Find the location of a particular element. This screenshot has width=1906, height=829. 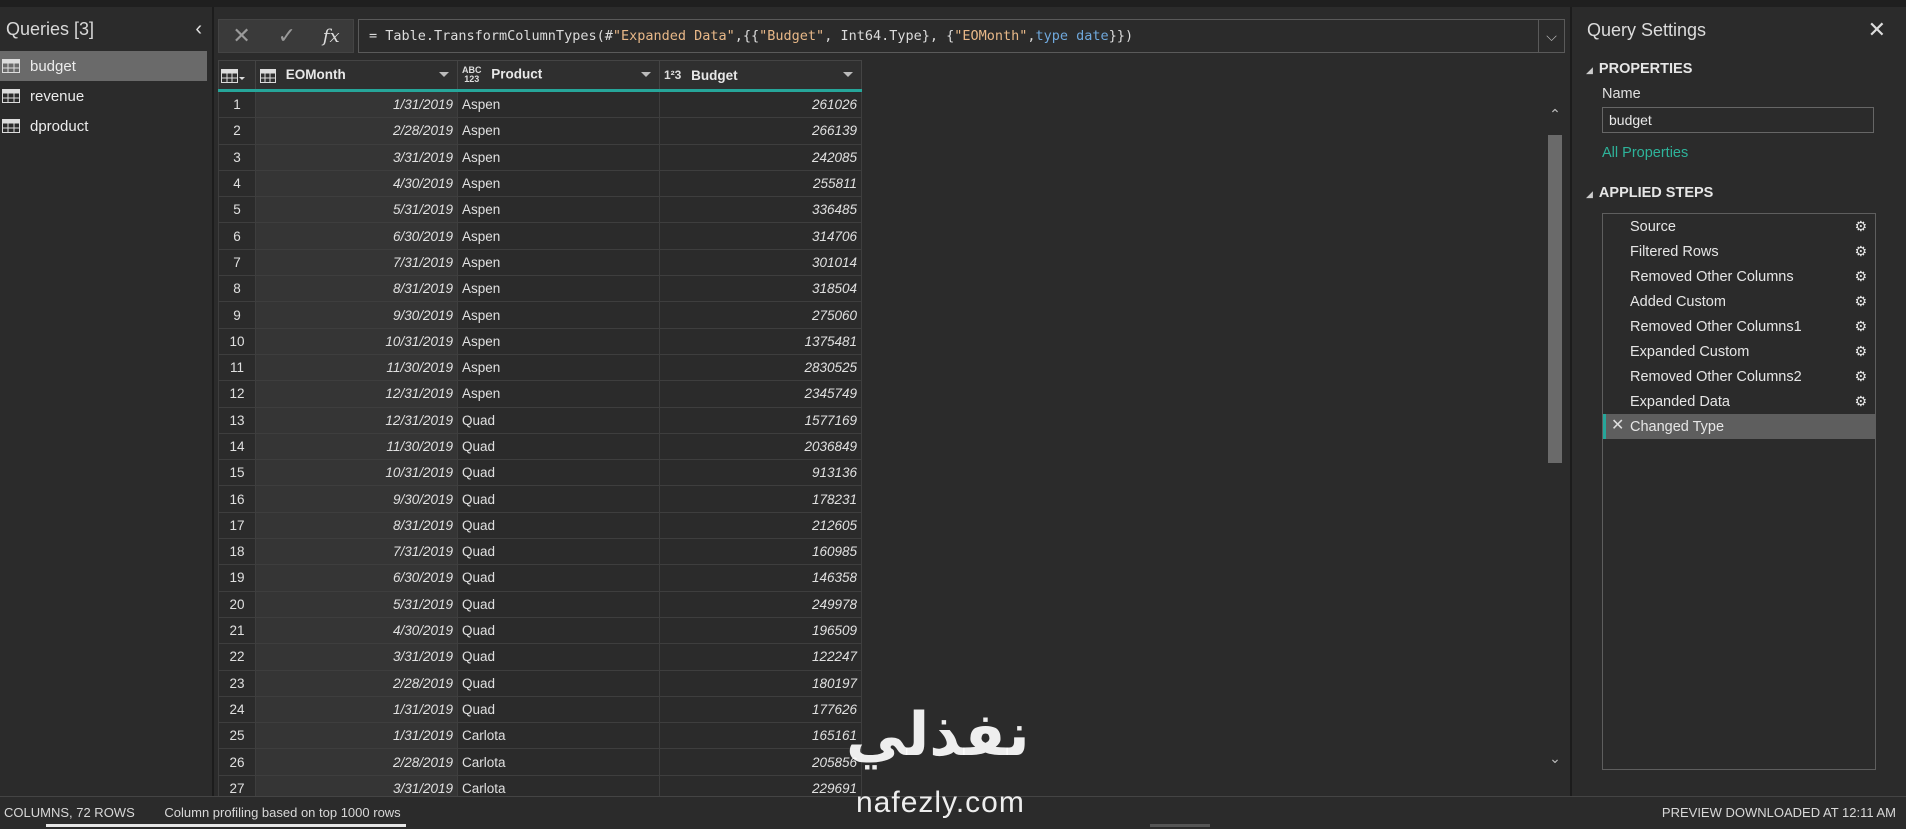

row-number: 19 is located at coordinates (237, 578).